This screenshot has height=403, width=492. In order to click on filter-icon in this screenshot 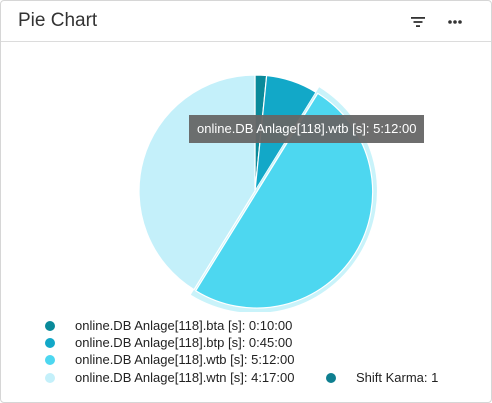, I will do `click(418, 22)`.